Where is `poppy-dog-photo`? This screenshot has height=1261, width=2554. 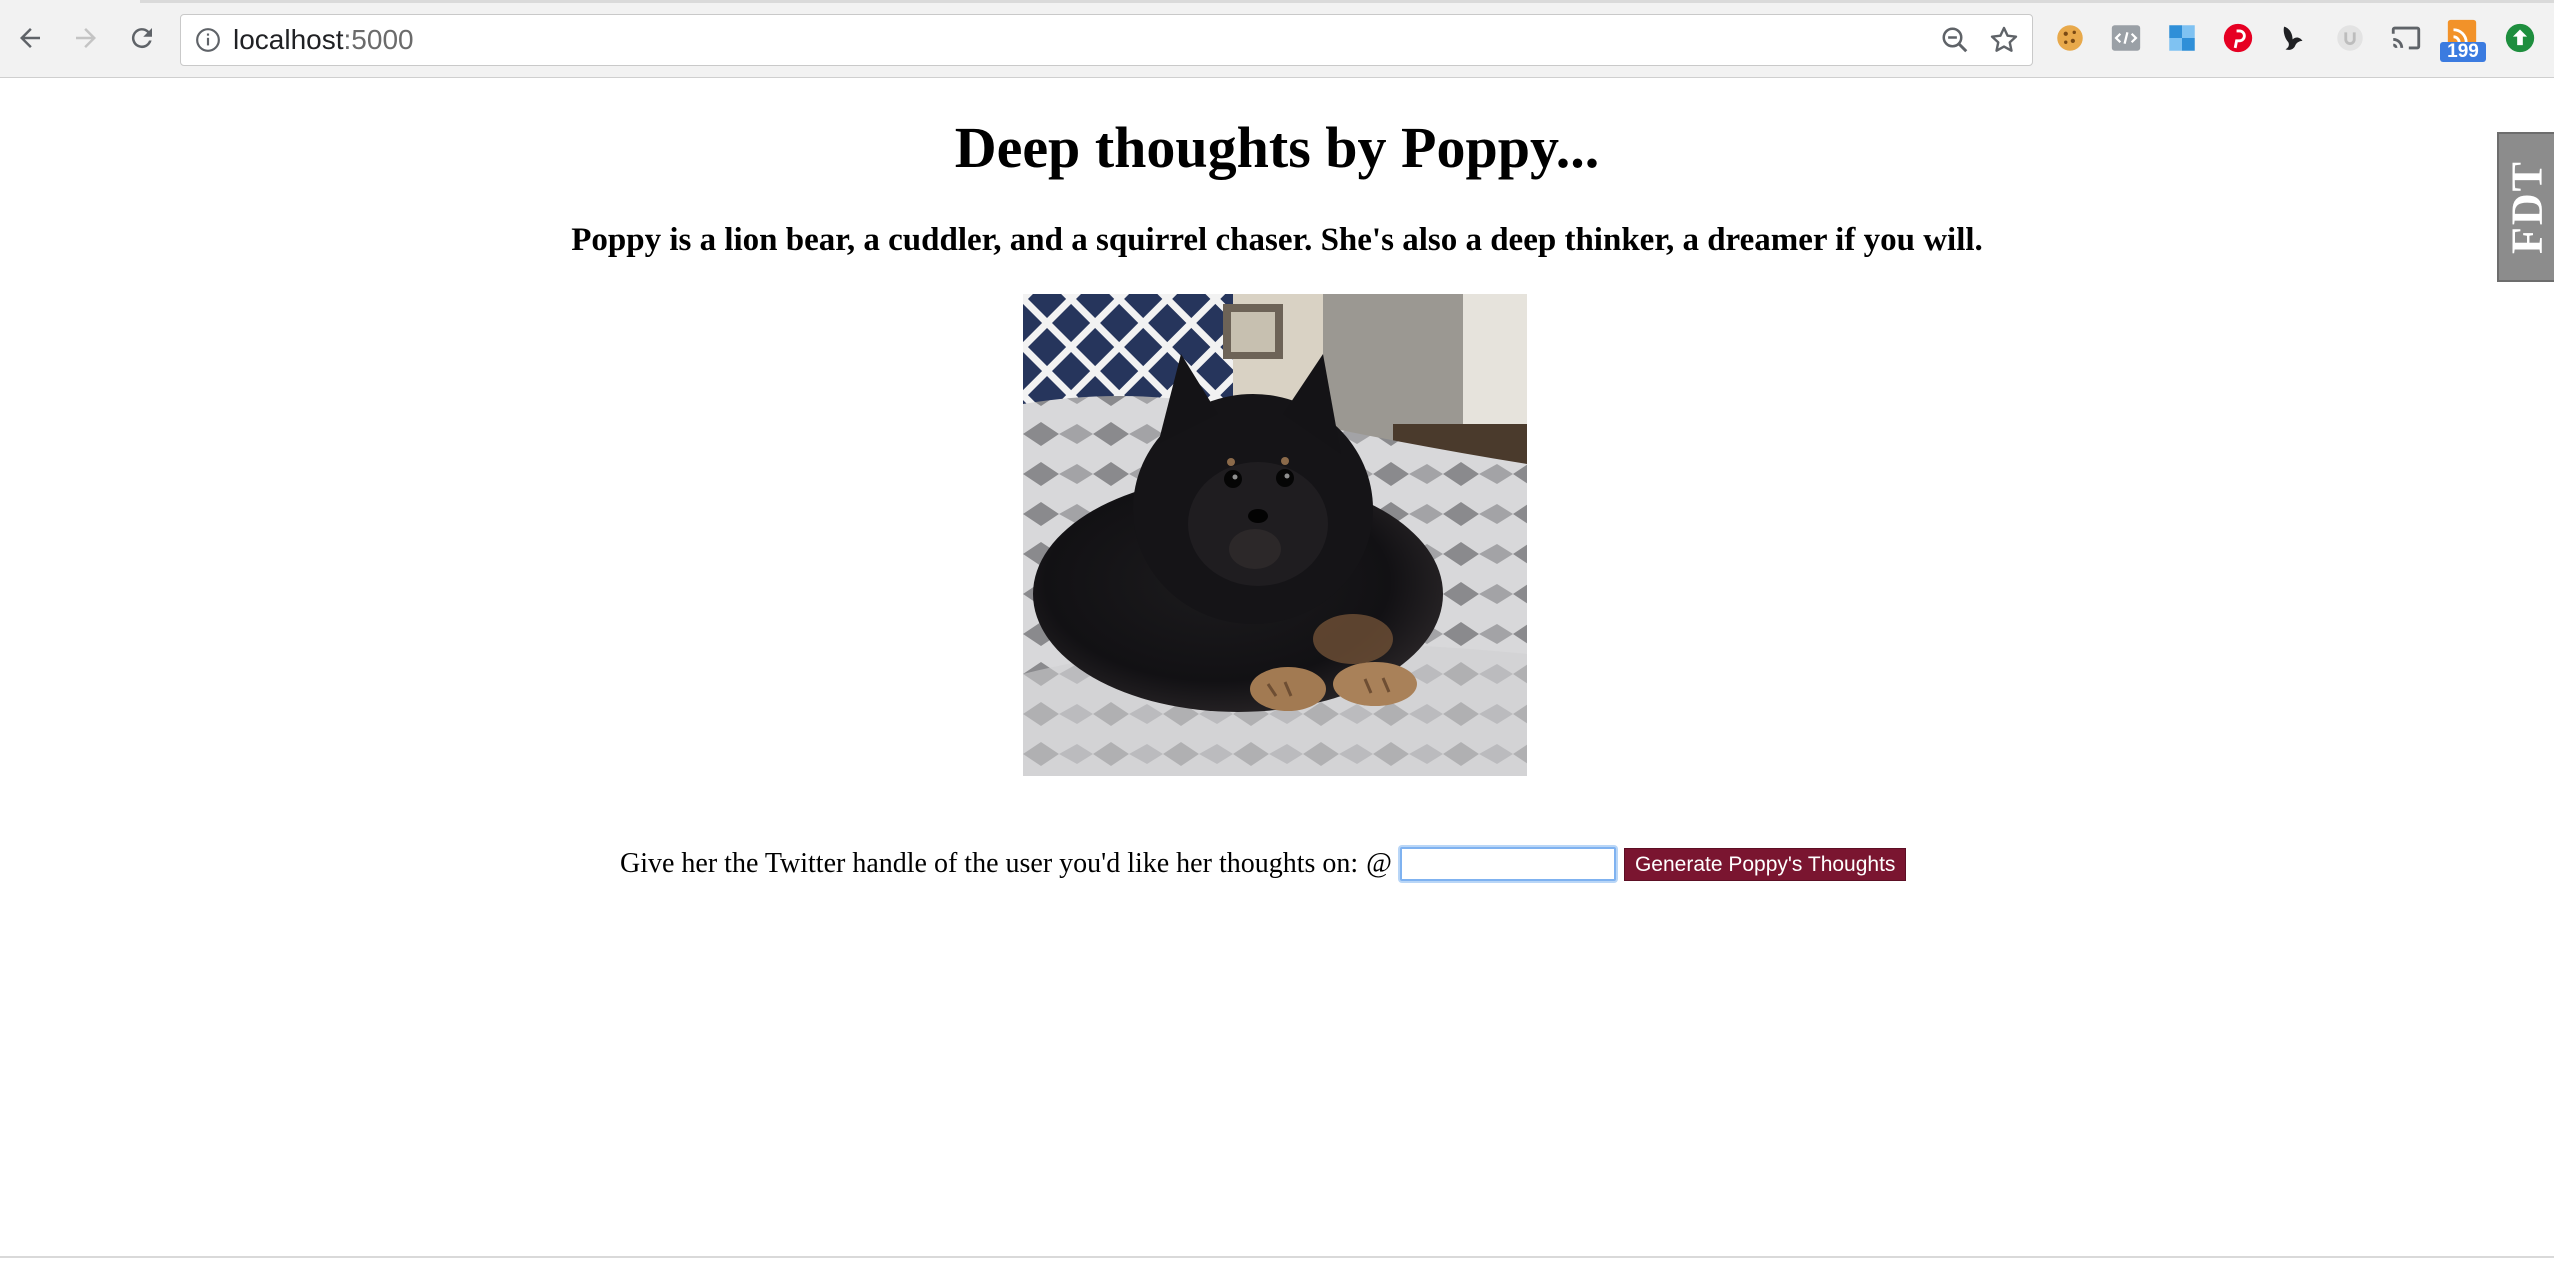
poppy-dog-photo is located at coordinates (1275, 535).